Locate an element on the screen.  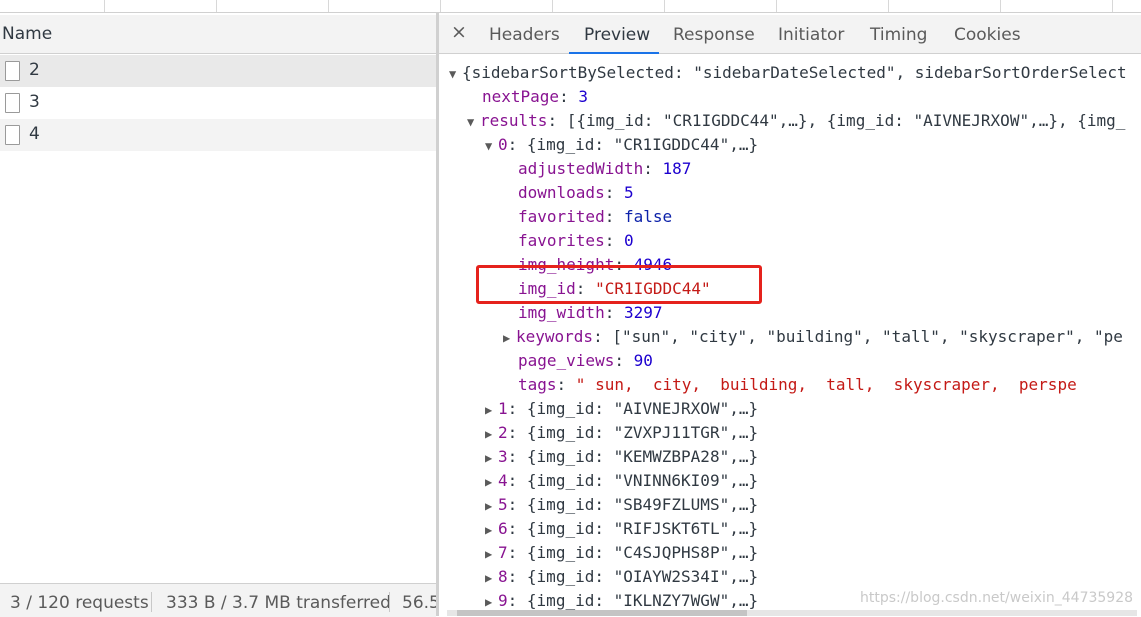
json-key: 4 is located at coordinates (503, 480).